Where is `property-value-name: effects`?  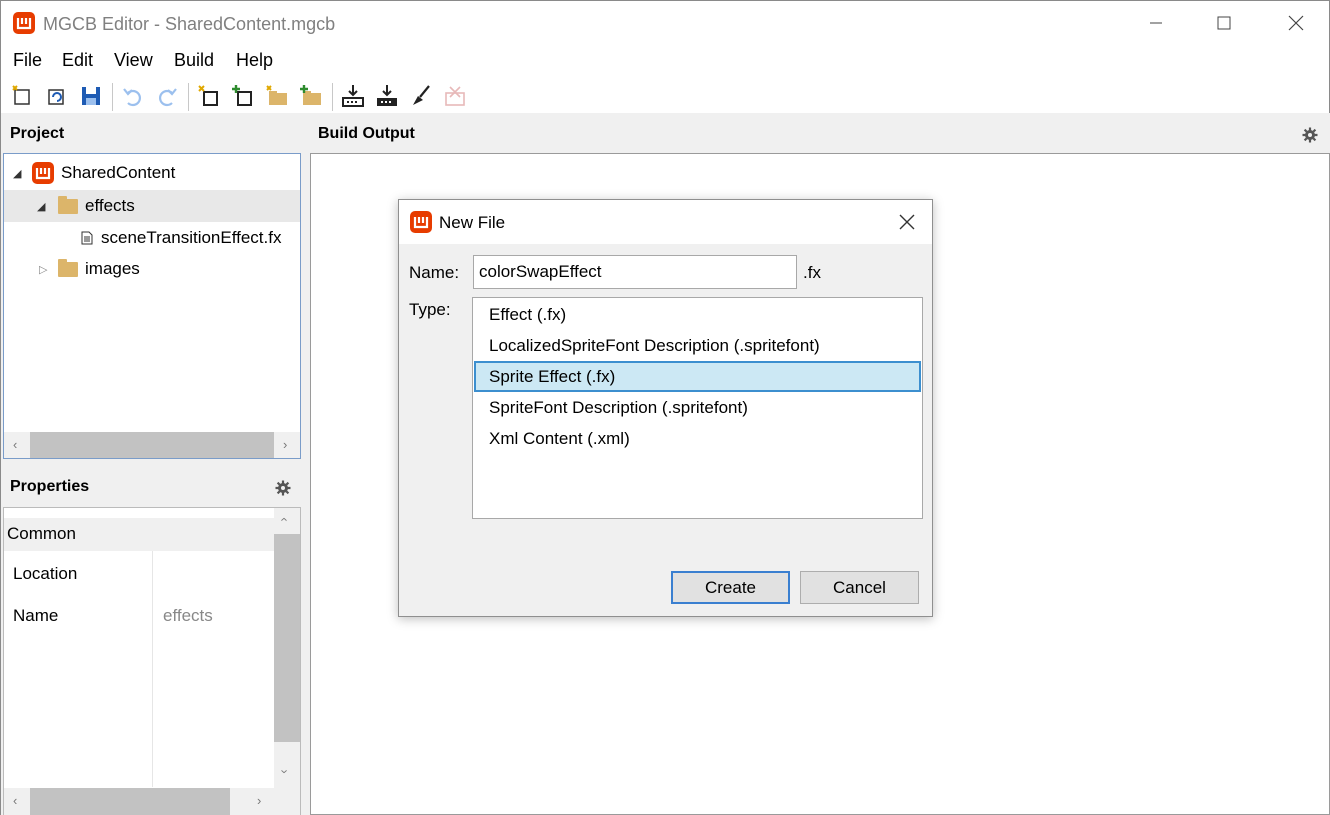 property-value-name: effects is located at coordinates (188, 616).